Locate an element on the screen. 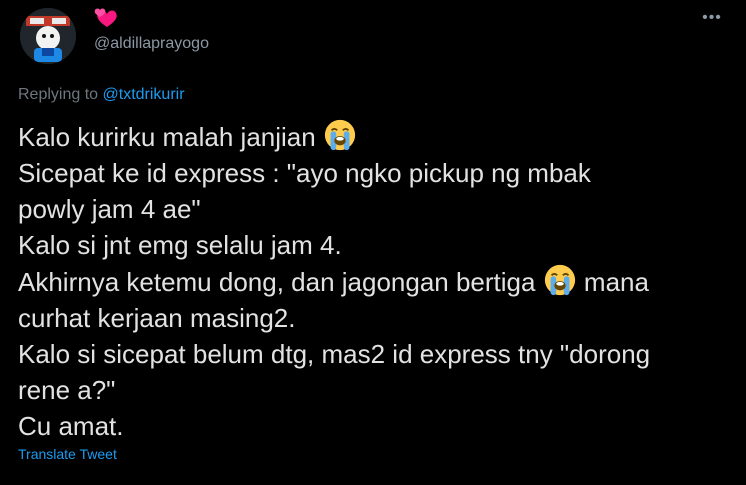  tweet-line: rene a?" is located at coordinates (67, 390).